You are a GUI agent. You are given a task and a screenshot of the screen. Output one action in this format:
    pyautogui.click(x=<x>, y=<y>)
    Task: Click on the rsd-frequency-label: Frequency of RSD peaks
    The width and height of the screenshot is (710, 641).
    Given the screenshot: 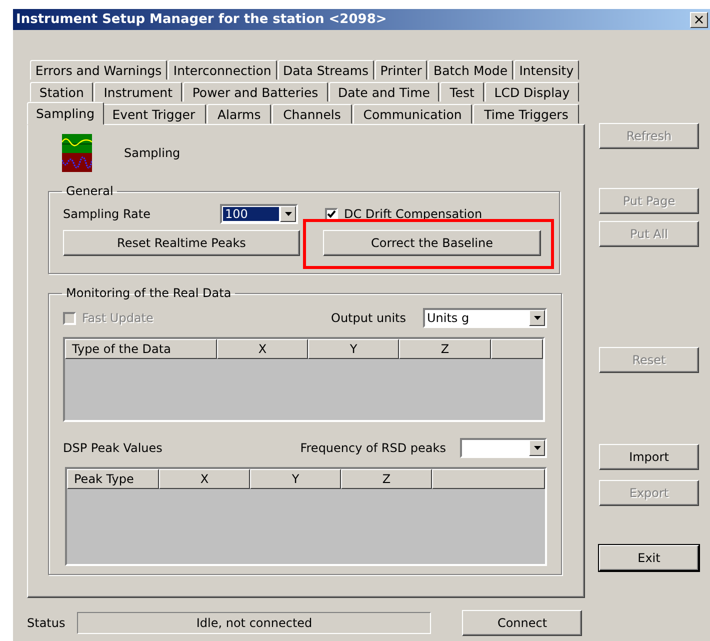 What is the action you would take?
    pyautogui.click(x=373, y=448)
    